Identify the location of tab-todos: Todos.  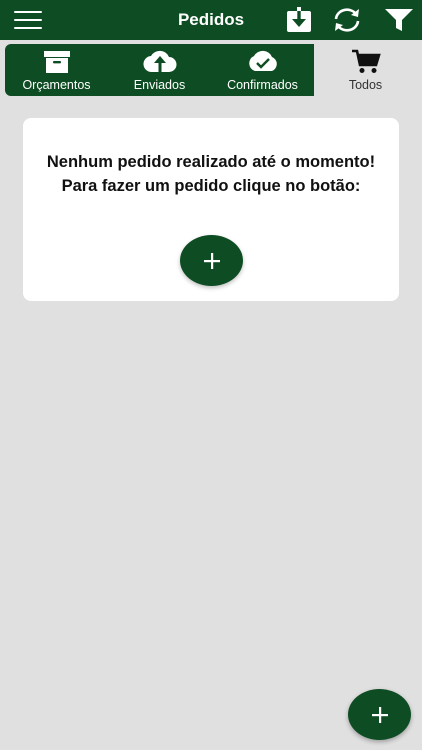
(365, 70).